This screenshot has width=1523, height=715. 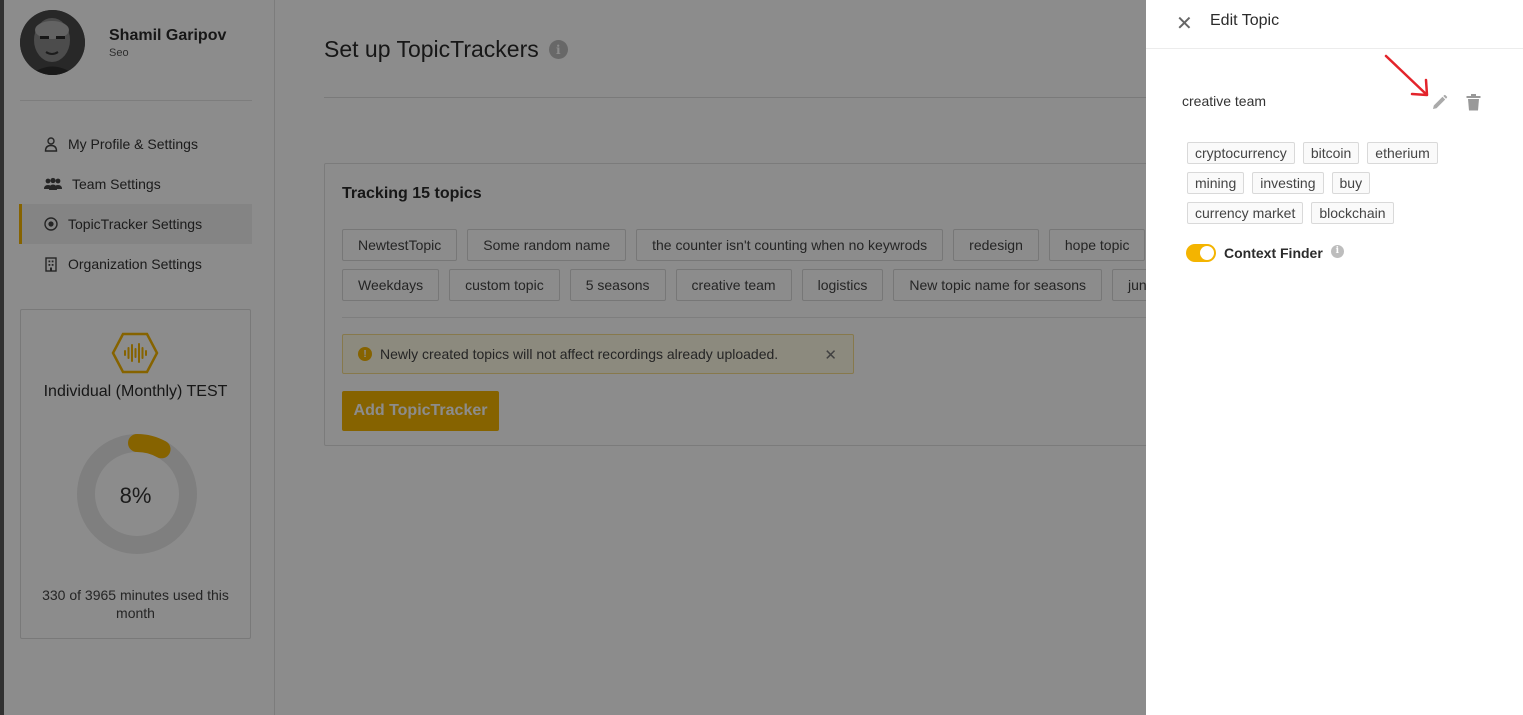 What do you see at coordinates (1351, 183) in the screenshot?
I see `keyword-tag: buy` at bounding box center [1351, 183].